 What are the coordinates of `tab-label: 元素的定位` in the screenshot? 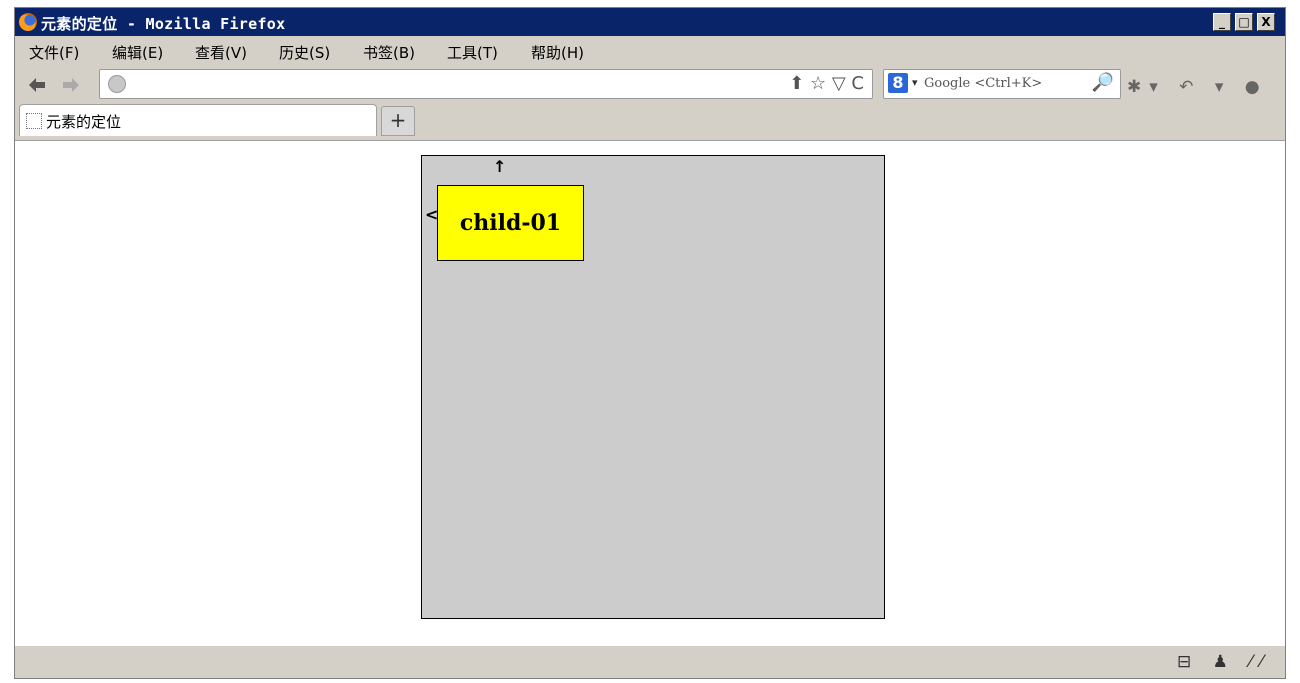 It's located at (84, 122).